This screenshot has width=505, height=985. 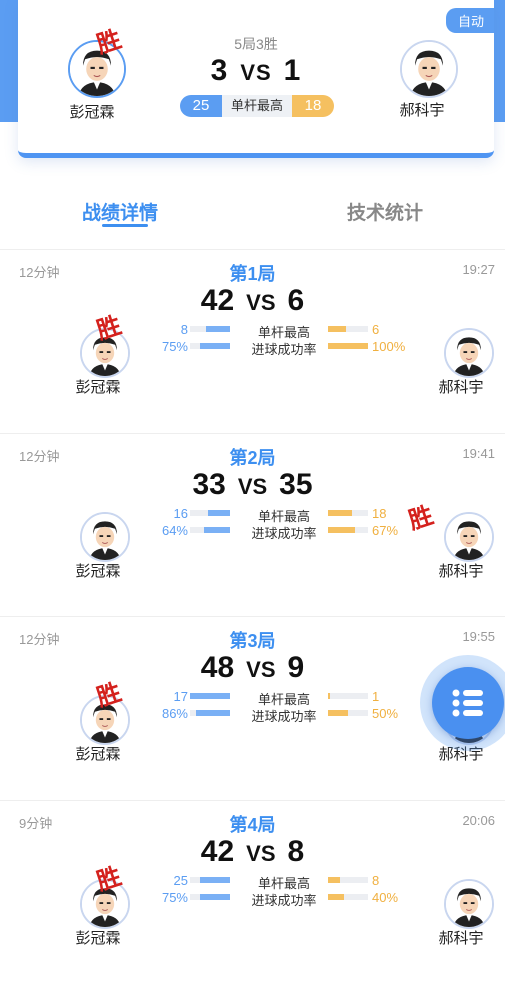 What do you see at coordinates (296, 851) in the screenshot?
I see `game-score-right: 8` at bounding box center [296, 851].